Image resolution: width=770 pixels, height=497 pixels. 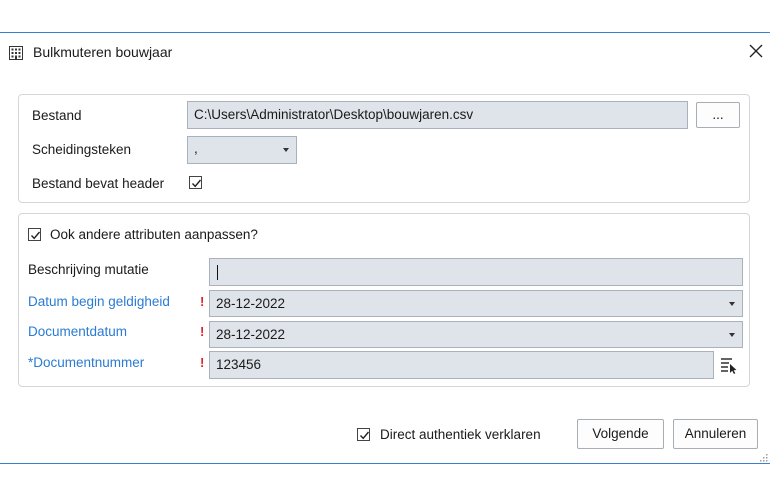 I want to click on header-checkbox, so click(x=195, y=182).